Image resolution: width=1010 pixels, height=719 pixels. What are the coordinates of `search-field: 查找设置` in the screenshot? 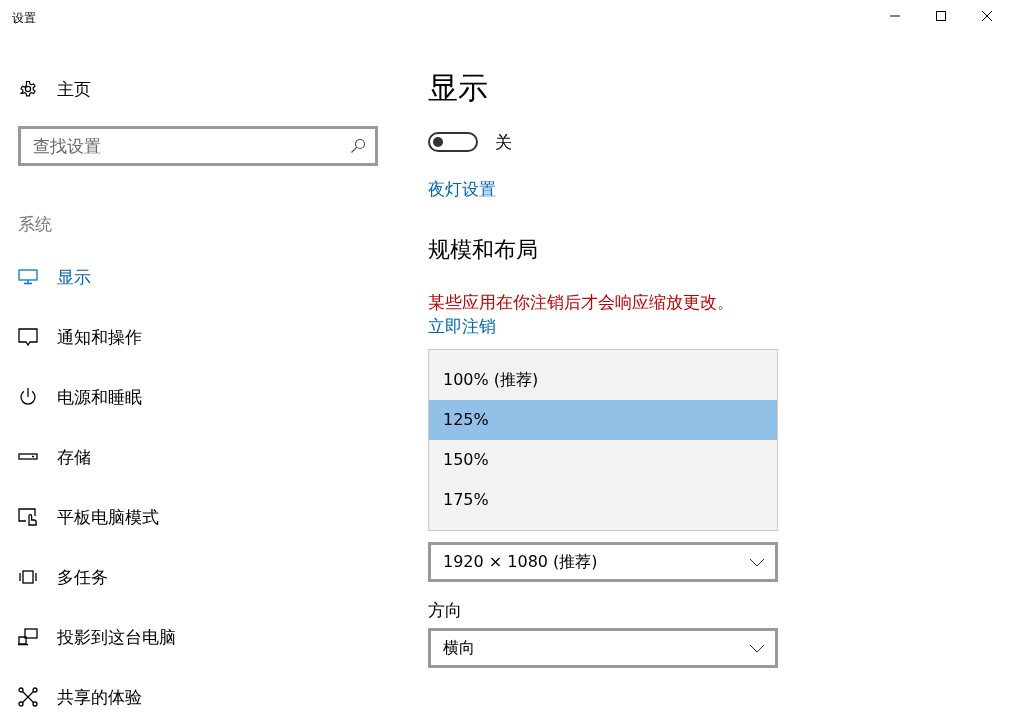 It's located at (198, 146).